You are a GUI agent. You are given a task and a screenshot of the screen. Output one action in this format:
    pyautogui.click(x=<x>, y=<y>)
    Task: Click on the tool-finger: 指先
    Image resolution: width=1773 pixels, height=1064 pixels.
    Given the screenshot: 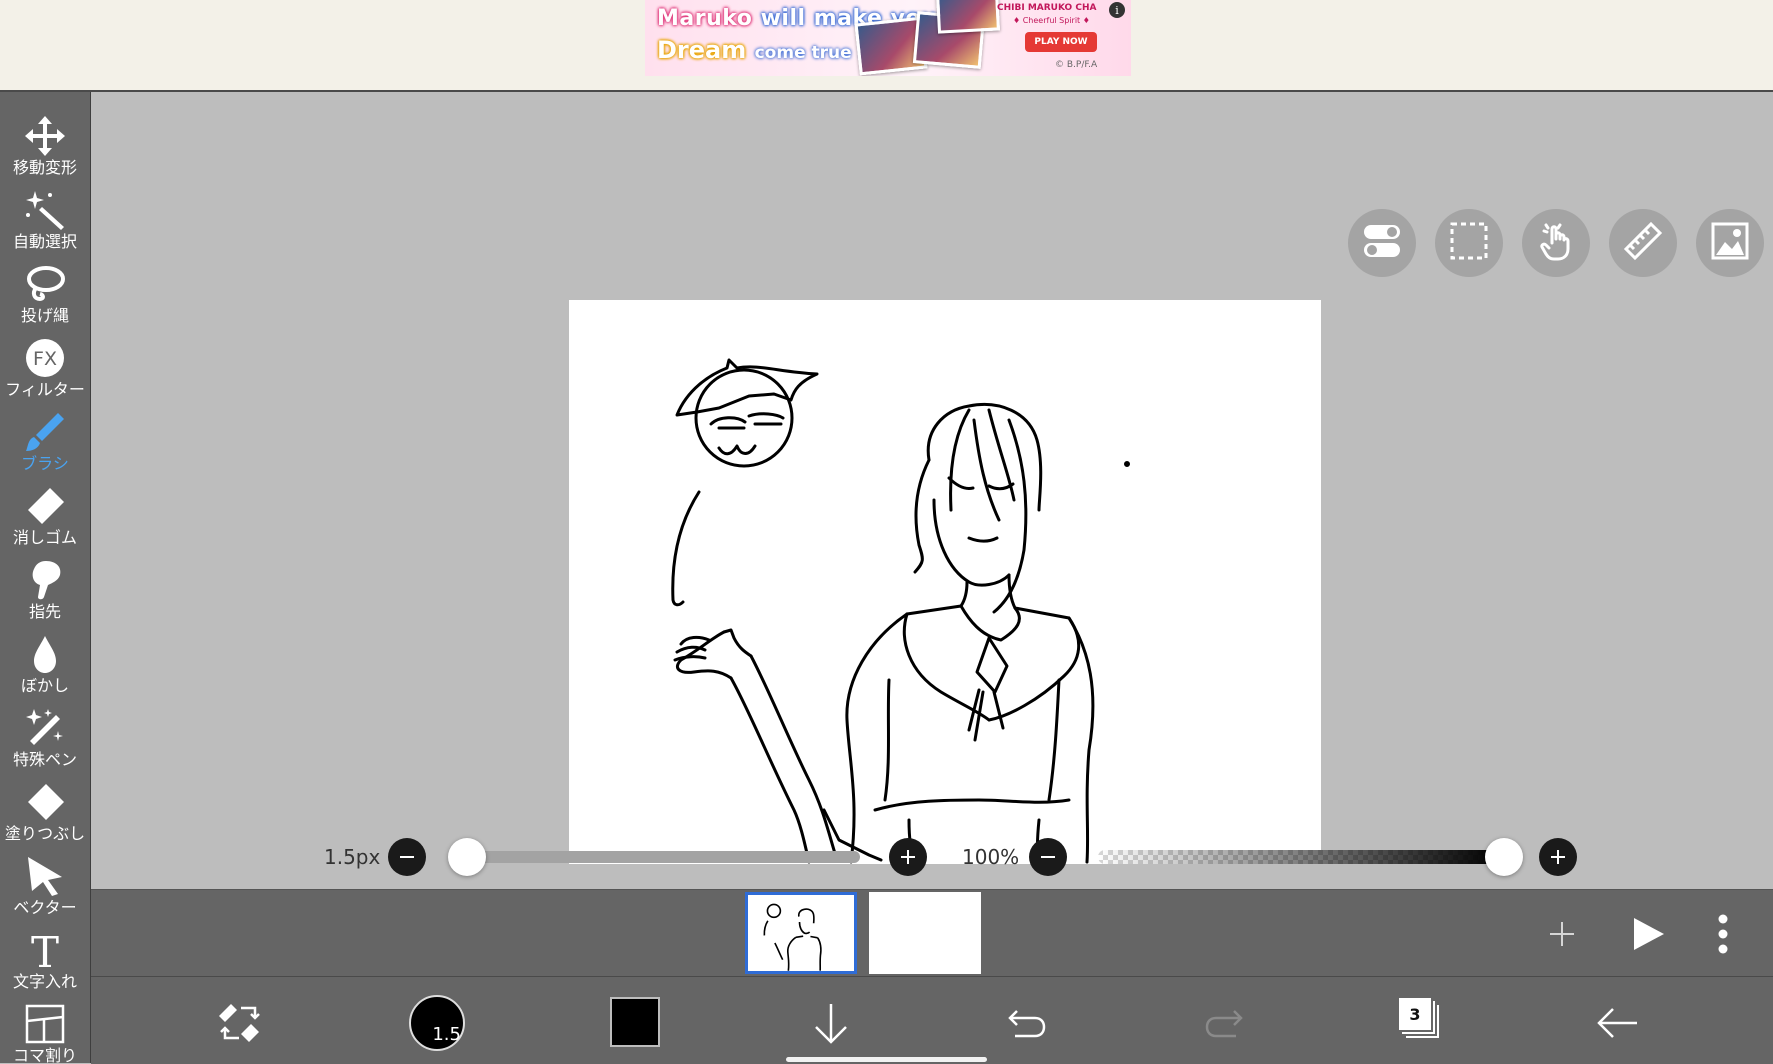 What is the action you would take?
    pyautogui.click(x=45, y=595)
    